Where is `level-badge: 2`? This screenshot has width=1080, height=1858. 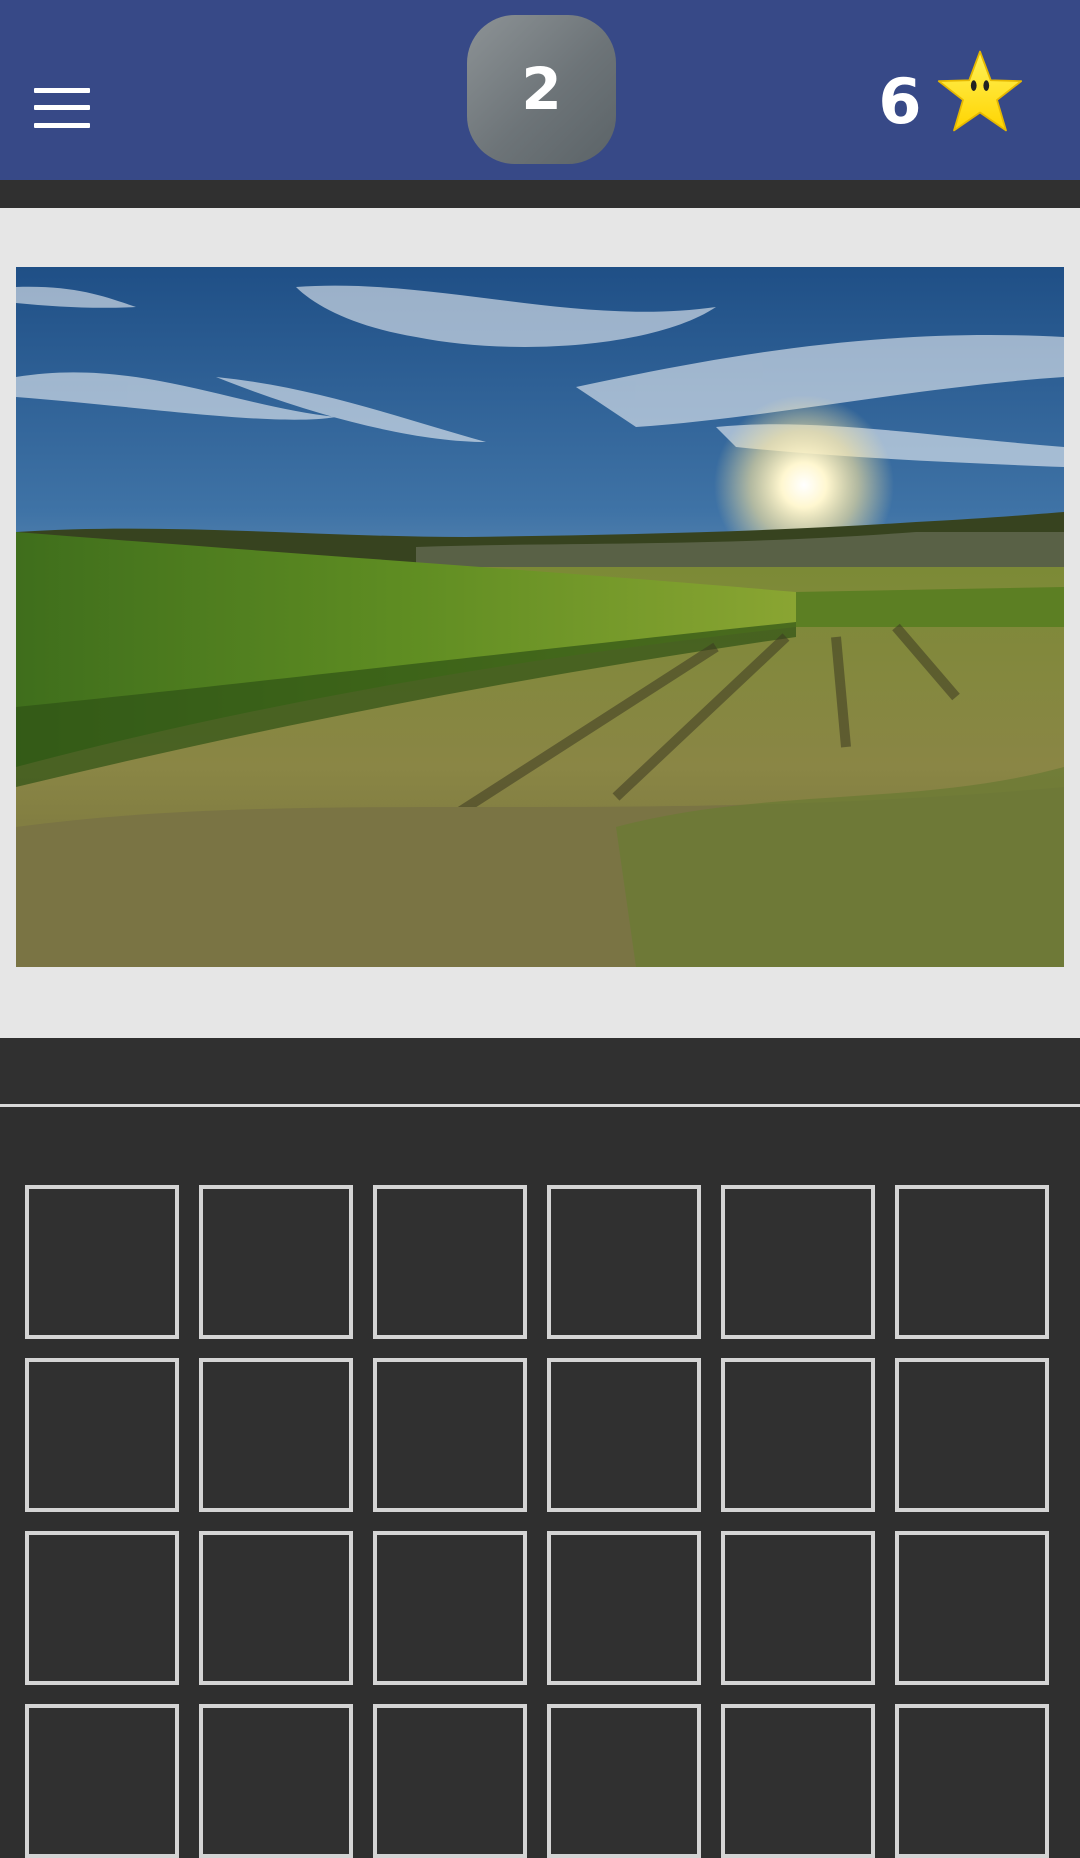
level-badge: 2 is located at coordinates (541, 89).